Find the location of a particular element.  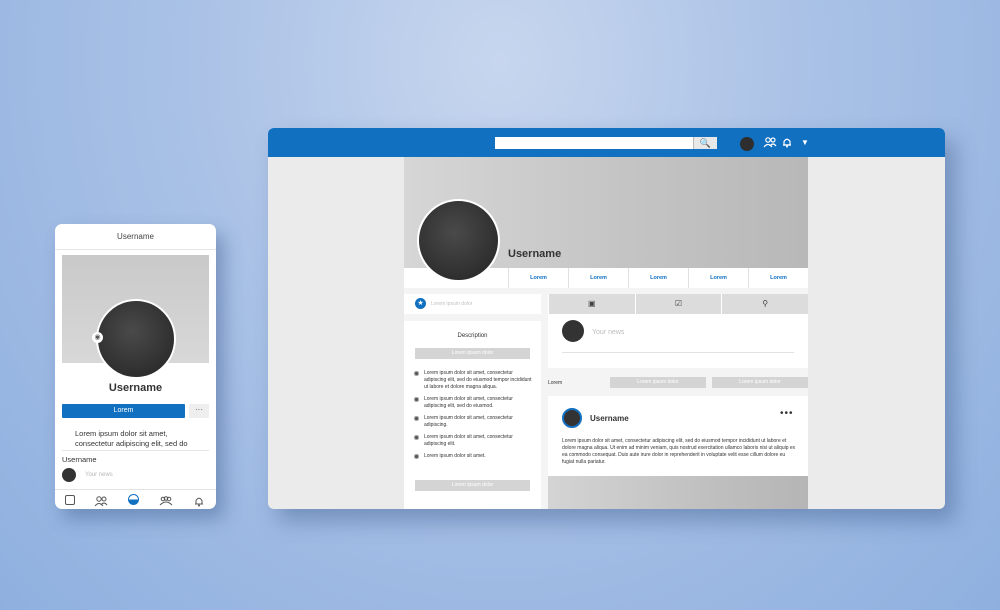

composer-placeholder: Your news is located at coordinates (608, 332).